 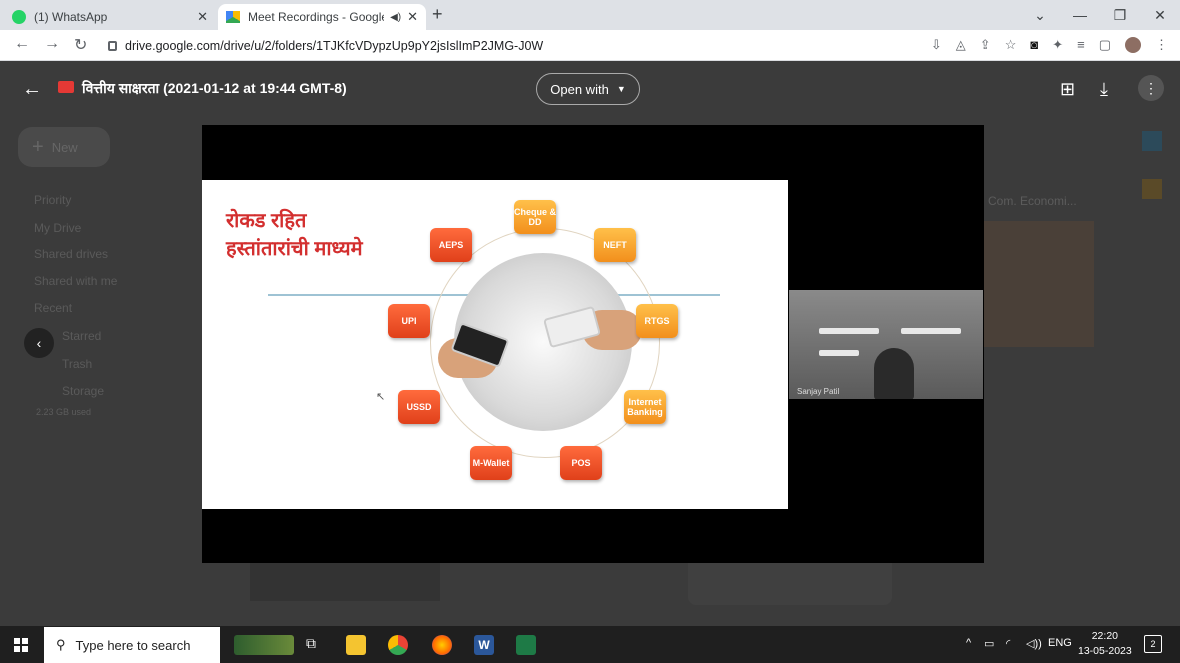 What do you see at coordinates (1105, 45) in the screenshot?
I see `side-panel-icon: ▢` at bounding box center [1105, 45].